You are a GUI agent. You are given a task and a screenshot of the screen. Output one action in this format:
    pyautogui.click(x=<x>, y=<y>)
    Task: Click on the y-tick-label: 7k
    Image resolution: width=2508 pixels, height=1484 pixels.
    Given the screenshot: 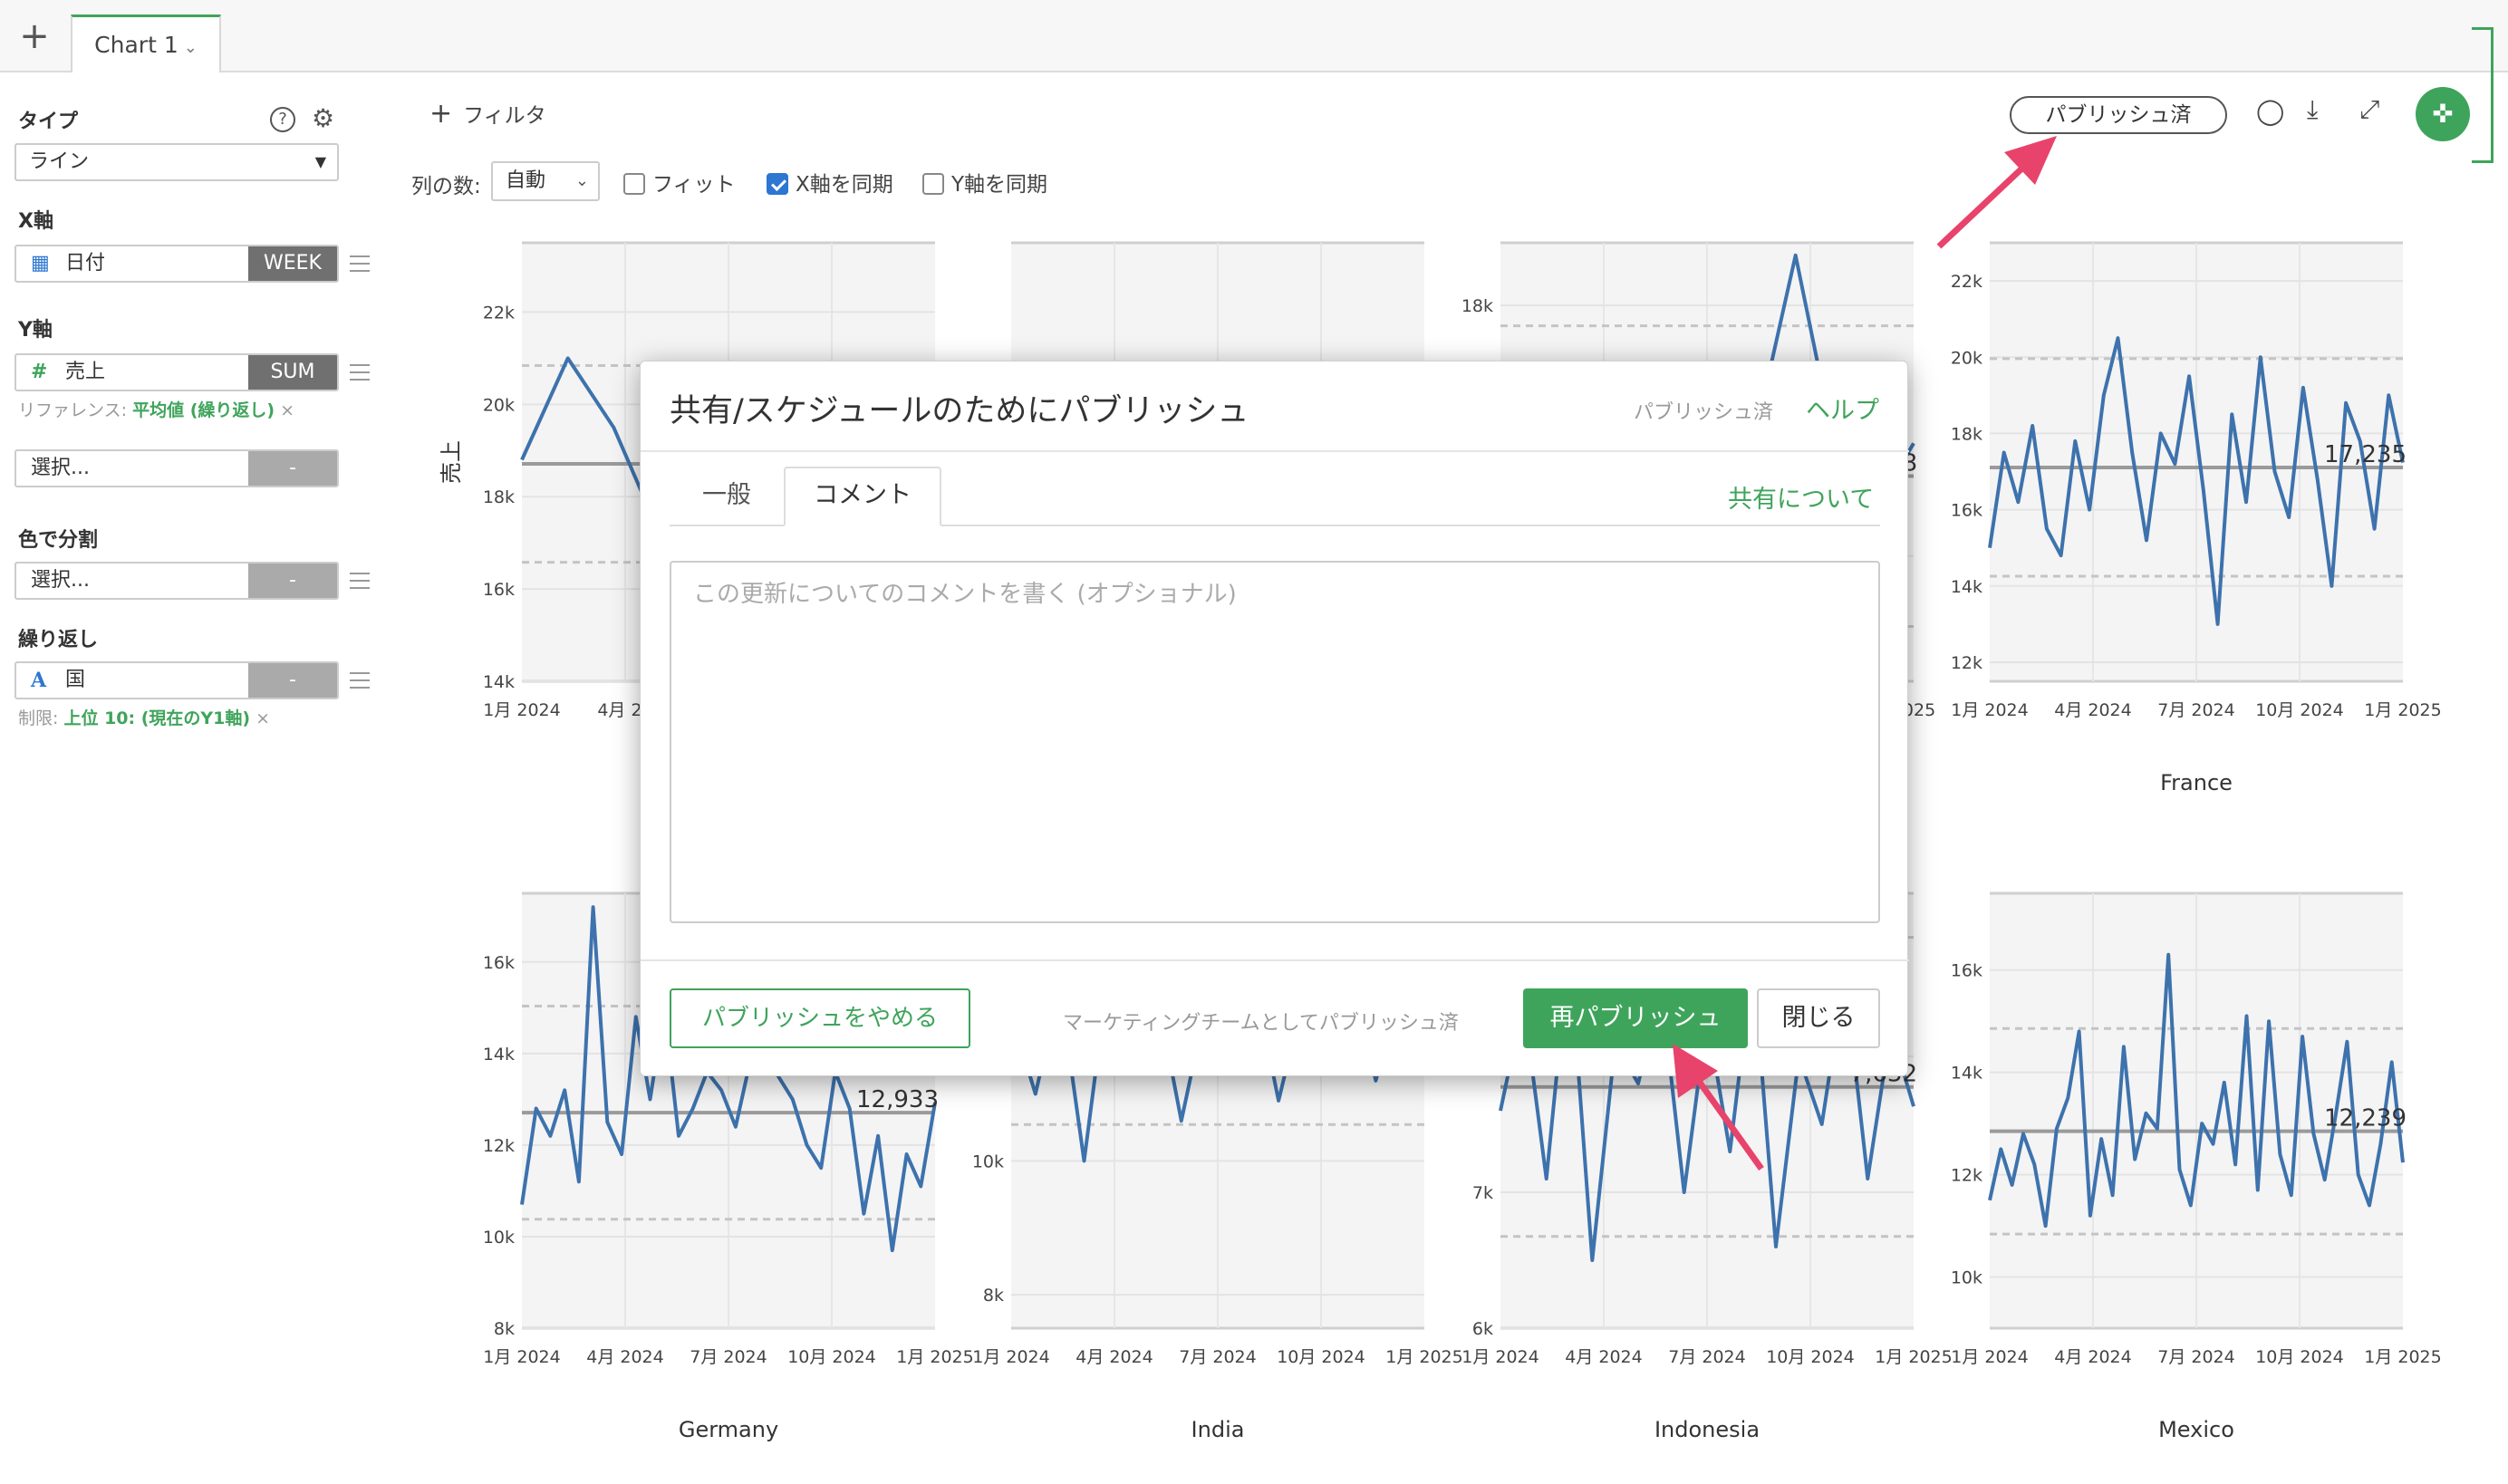 What is the action you would take?
    pyautogui.click(x=1483, y=1193)
    